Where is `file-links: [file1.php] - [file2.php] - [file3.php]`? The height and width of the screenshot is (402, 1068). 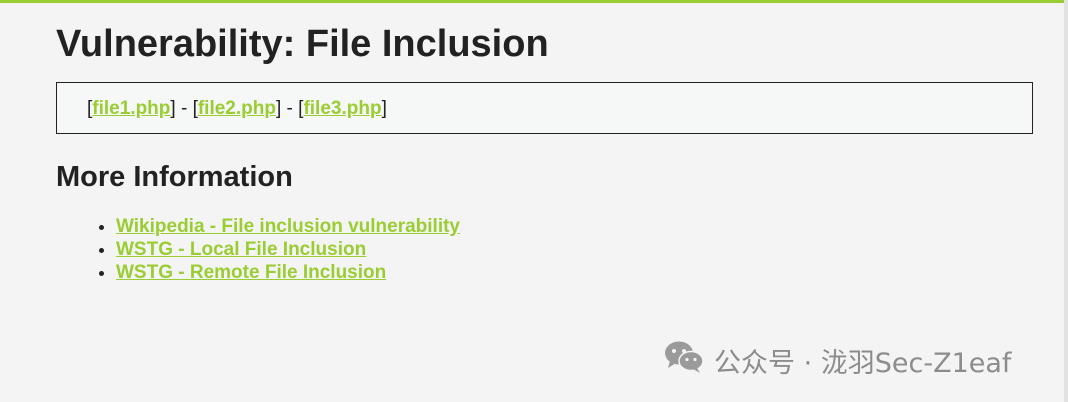
file-links: [file1.php] - [file2.php] - [file3.php] is located at coordinates (237, 109).